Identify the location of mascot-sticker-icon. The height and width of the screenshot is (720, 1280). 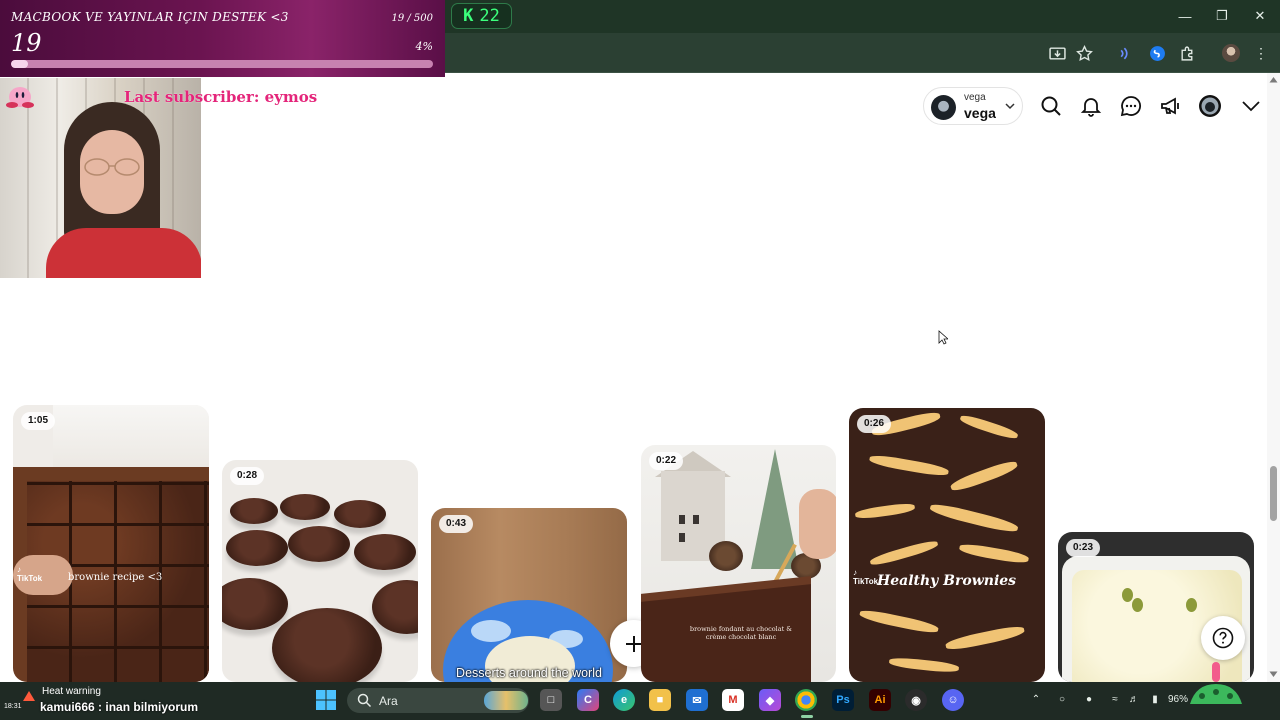
(1216, 683).